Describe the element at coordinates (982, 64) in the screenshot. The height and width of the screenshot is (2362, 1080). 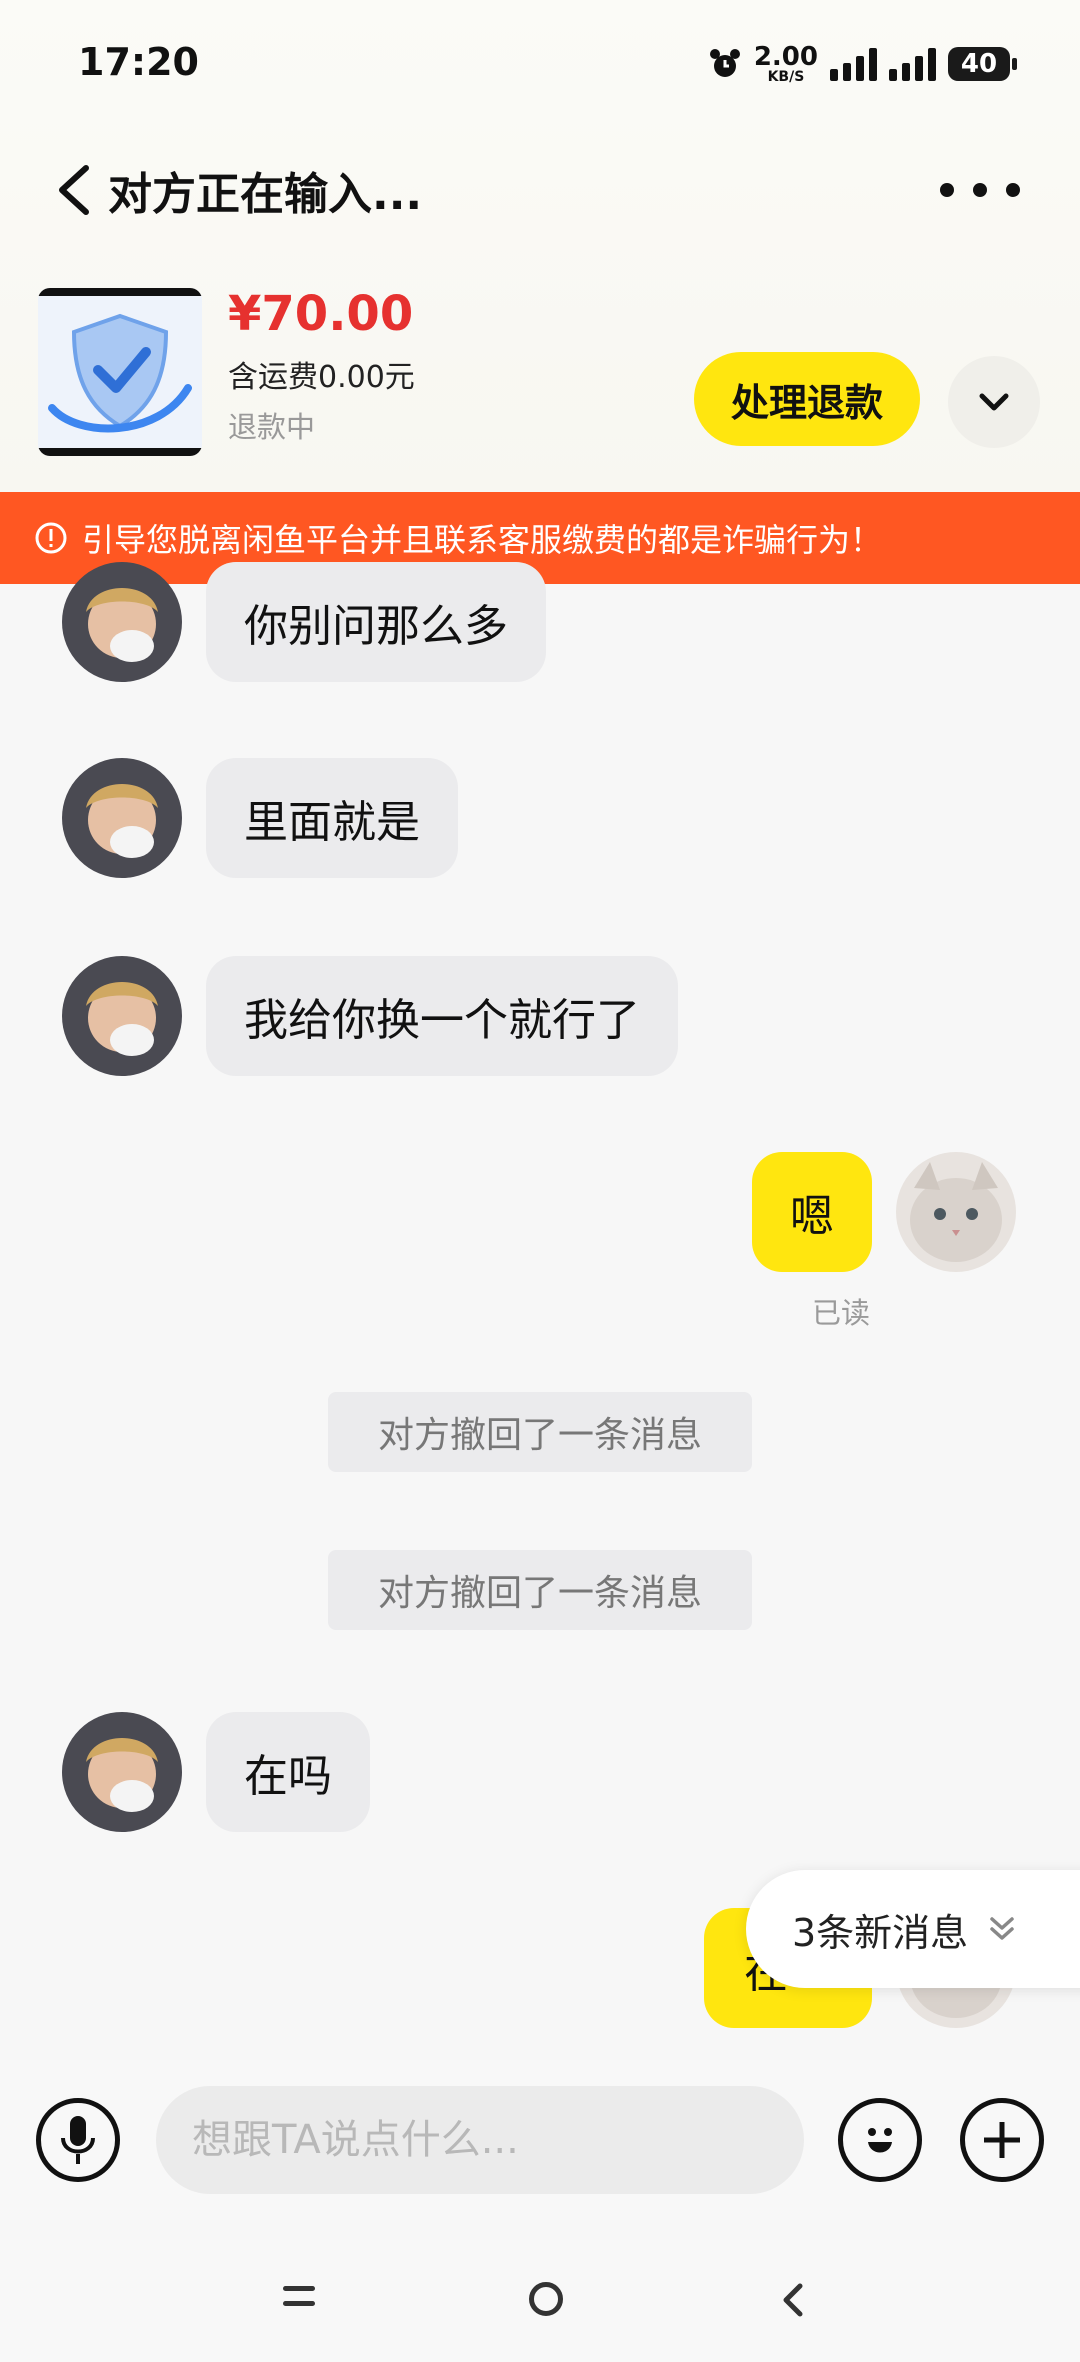
I see `battery-icon: 40` at that location.